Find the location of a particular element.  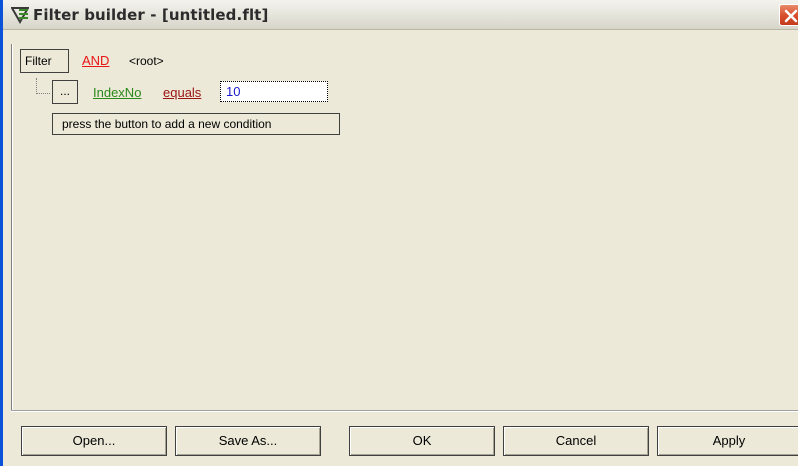

ok-button: OK is located at coordinates (422, 441).